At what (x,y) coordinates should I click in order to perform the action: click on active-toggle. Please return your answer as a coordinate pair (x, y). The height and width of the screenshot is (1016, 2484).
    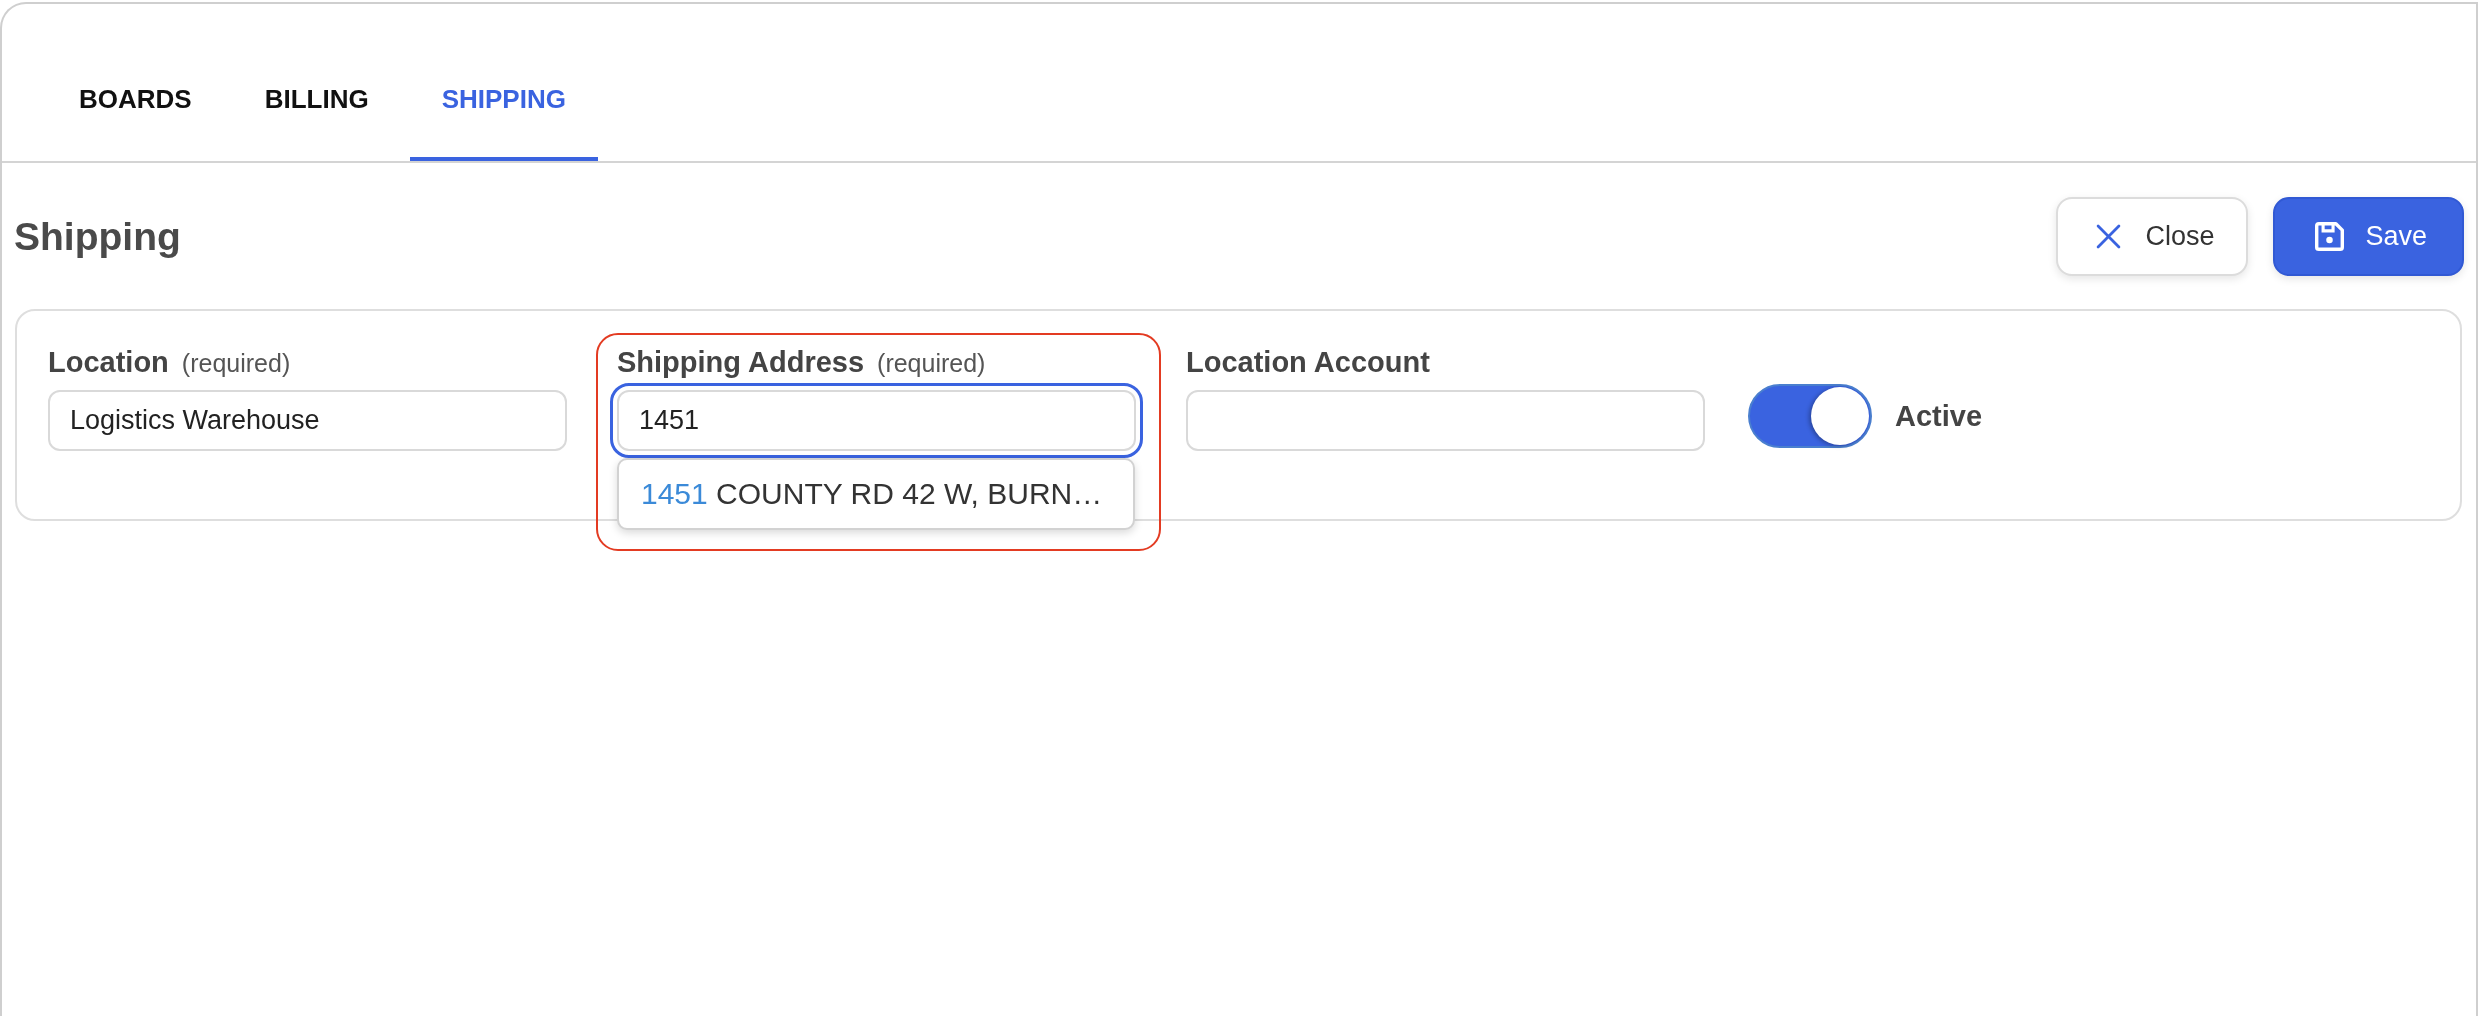
    Looking at the image, I should click on (1810, 416).